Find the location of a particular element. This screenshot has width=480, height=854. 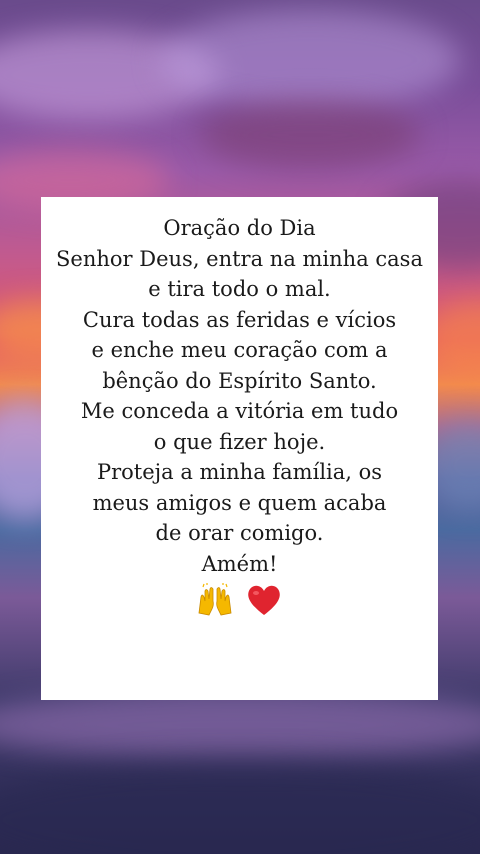

prayer-line: de orar comigo. is located at coordinates (239, 533).